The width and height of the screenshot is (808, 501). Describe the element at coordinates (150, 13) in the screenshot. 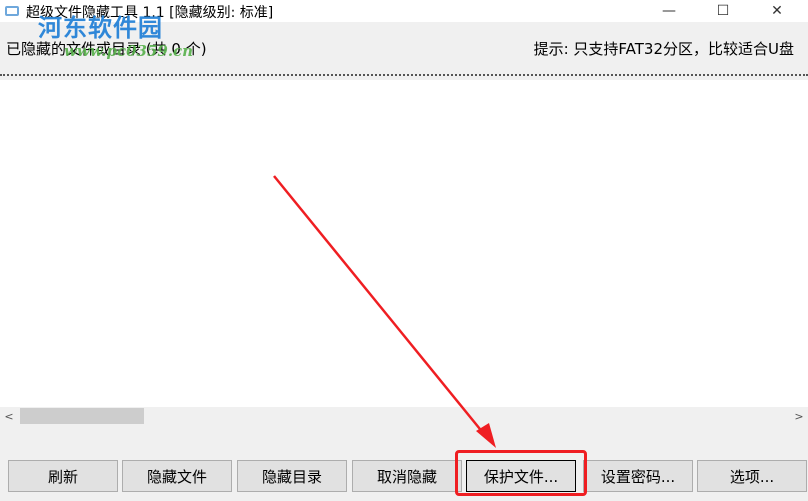

I see `window-title: 超级文件隐藏工具 1.1 [隐藏级别: 标准]` at that location.